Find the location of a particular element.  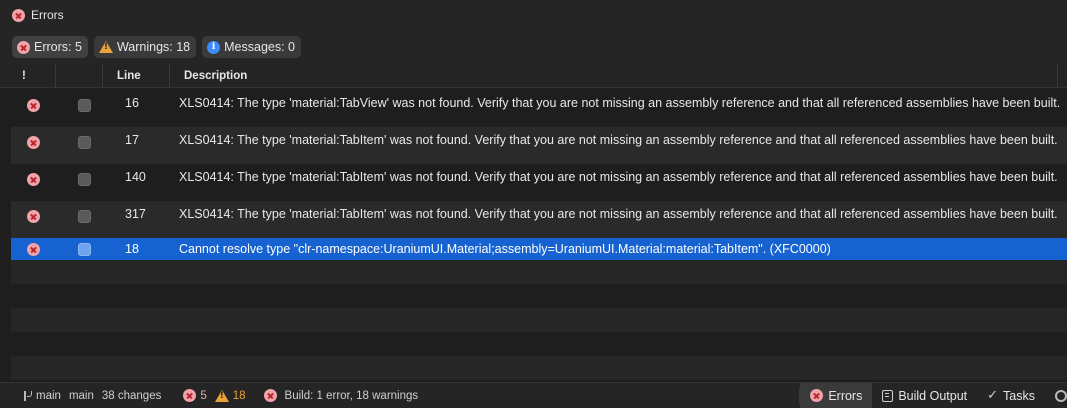

column-header-description: Description is located at coordinates (614, 75).